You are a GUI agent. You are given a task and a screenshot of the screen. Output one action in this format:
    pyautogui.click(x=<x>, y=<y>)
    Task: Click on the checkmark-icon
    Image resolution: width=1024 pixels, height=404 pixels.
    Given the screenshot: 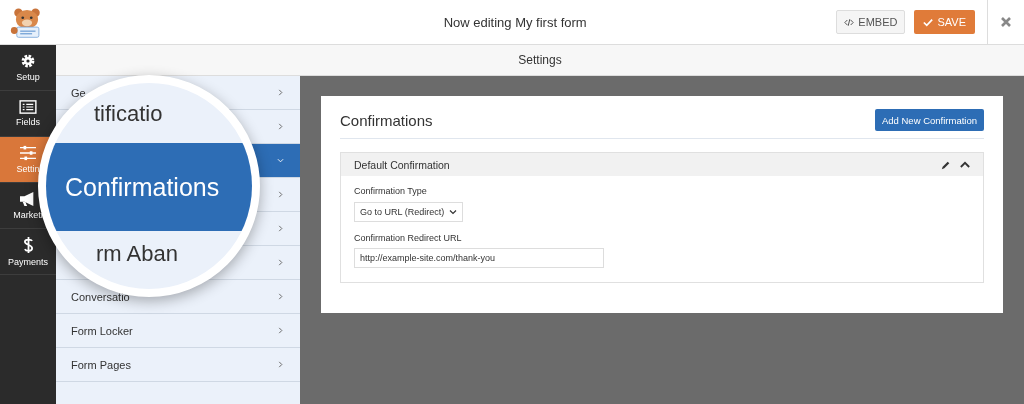 What is the action you would take?
    pyautogui.click(x=928, y=22)
    